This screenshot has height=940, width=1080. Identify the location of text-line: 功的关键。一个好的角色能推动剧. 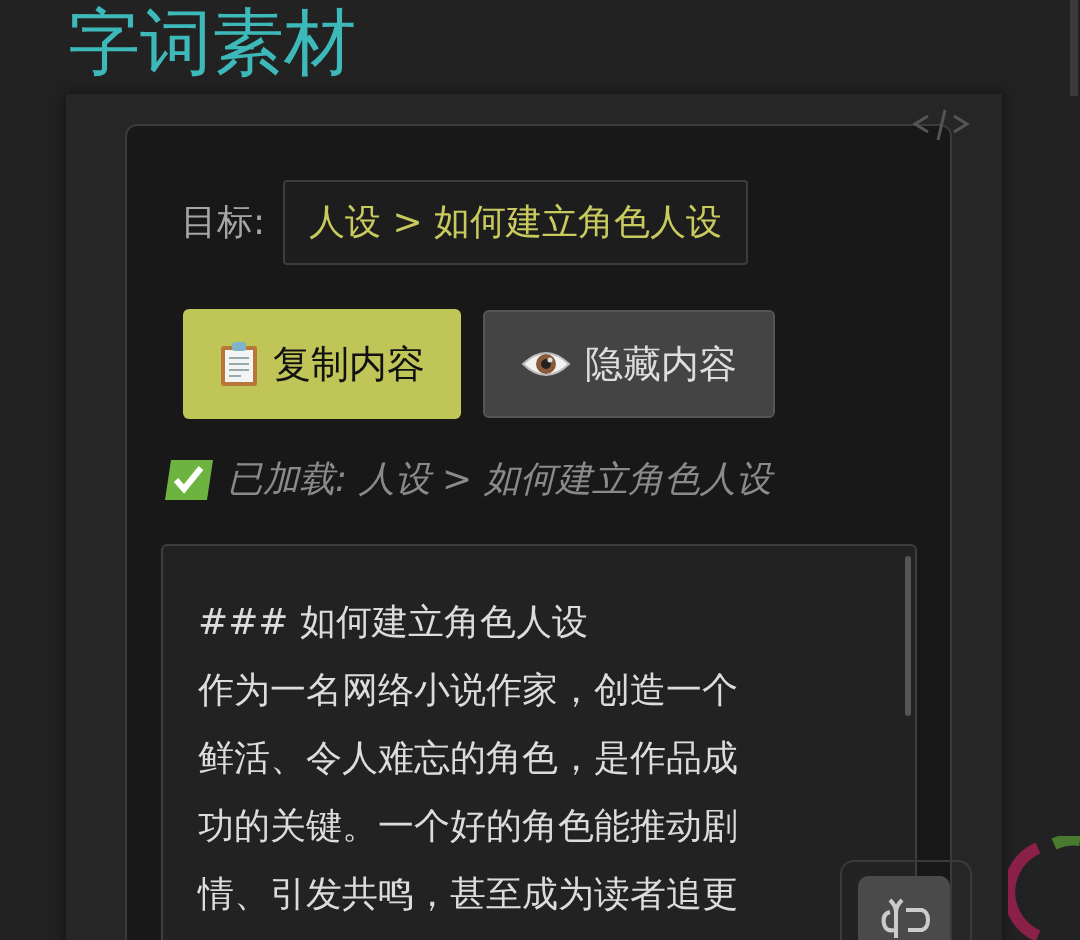
(468, 826).